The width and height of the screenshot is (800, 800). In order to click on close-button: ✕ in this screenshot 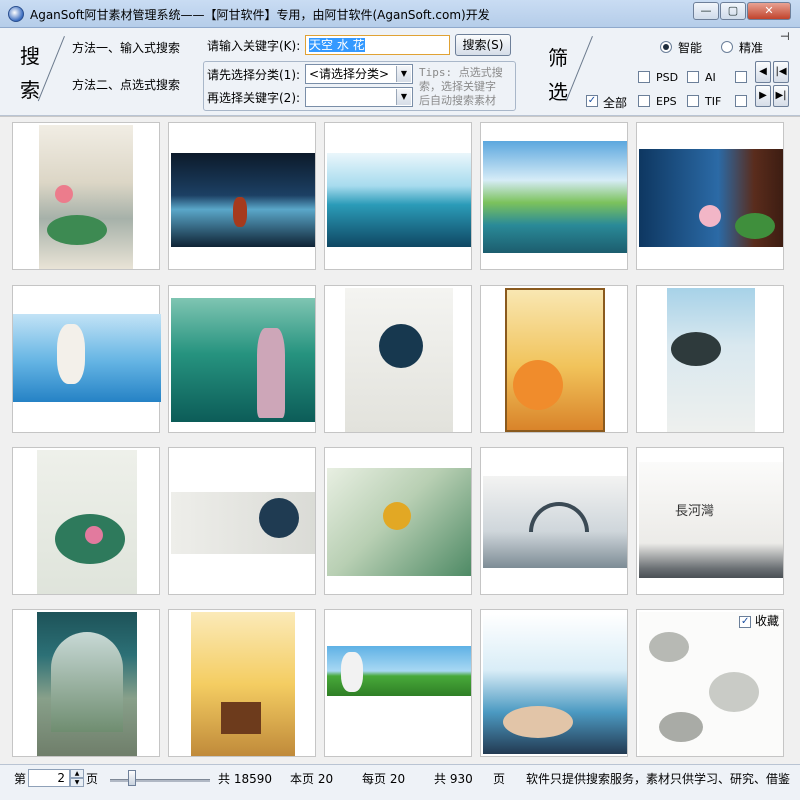, I will do `click(769, 11)`.